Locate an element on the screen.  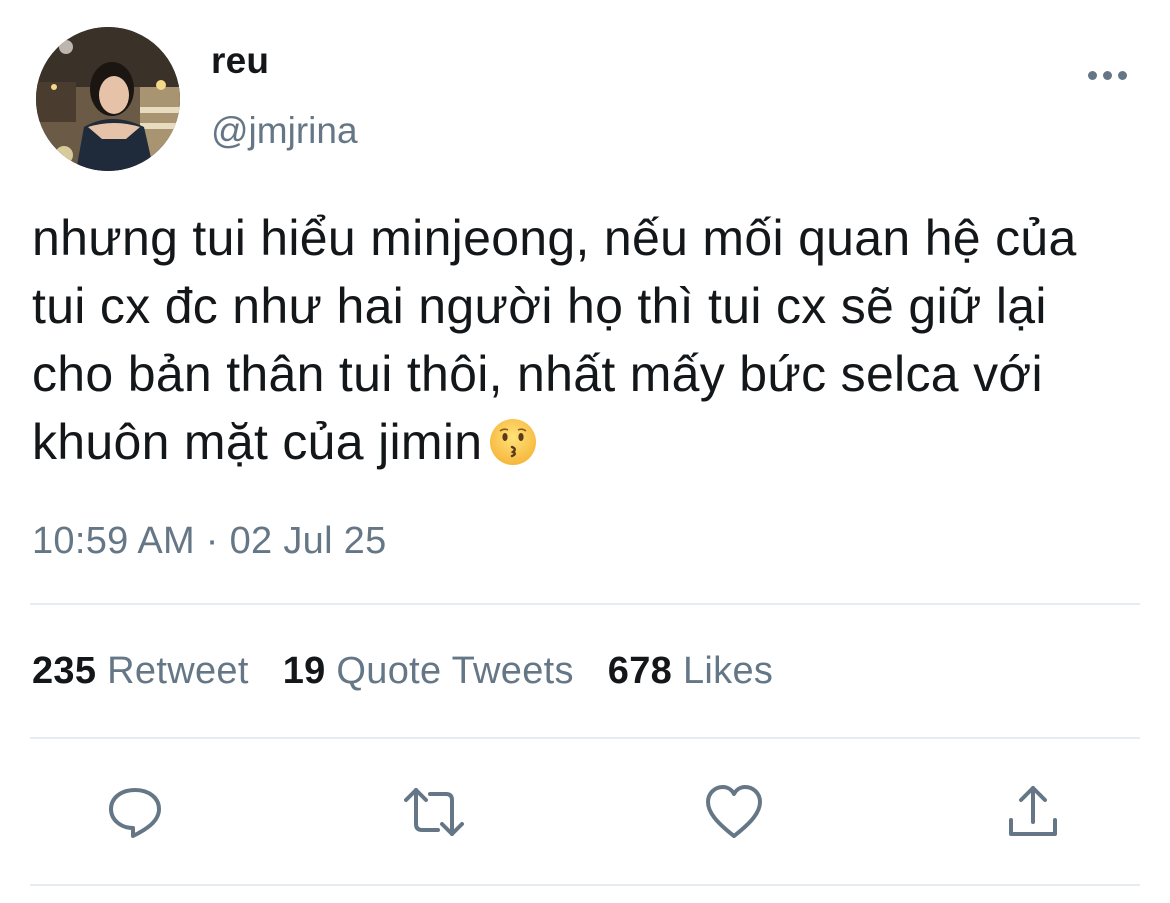
retweets-count: 235 is located at coordinates (64, 671).